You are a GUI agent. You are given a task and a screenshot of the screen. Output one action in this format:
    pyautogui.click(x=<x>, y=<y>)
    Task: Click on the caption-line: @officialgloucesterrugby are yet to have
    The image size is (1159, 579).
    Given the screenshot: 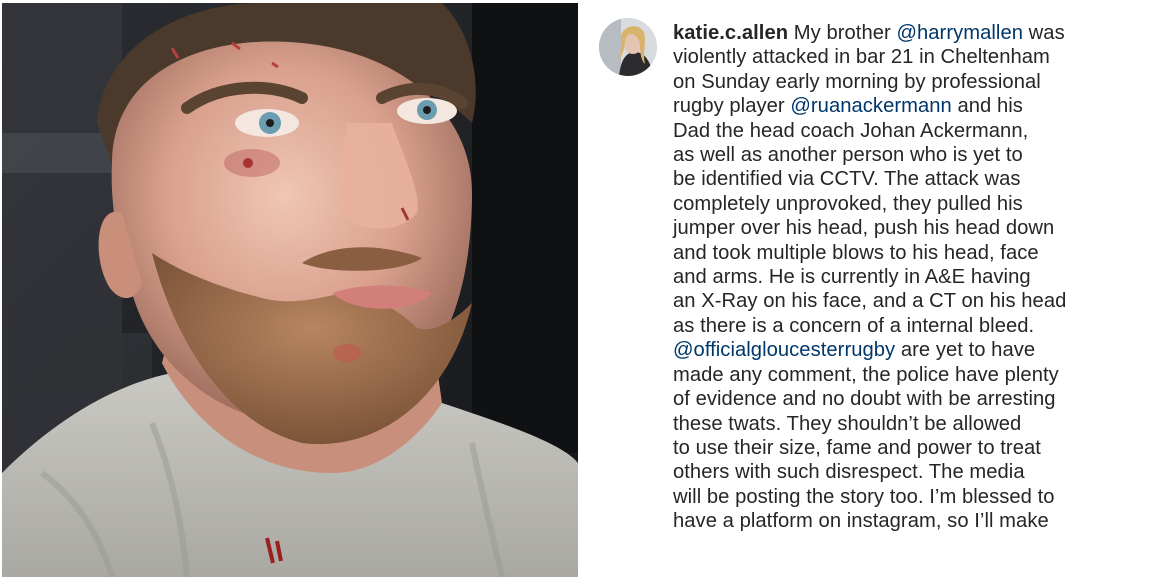 What is the action you would take?
    pyautogui.click(x=916, y=350)
    